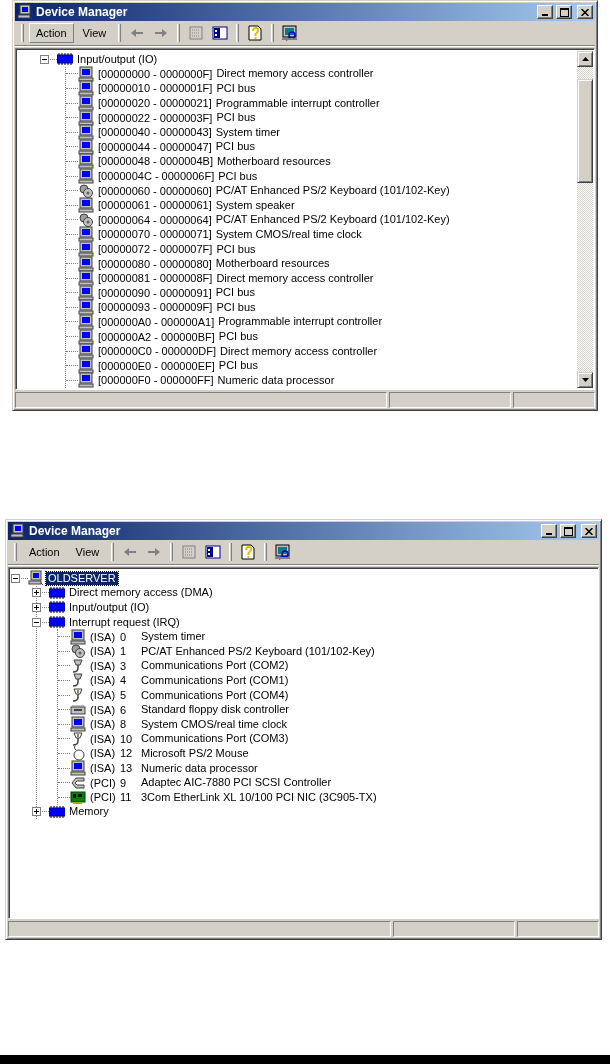 This screenshot has width=610, height=1064. Describe the element at coordinates (124, 665) in the screenshot. I see `irq-number: 3` at that location.